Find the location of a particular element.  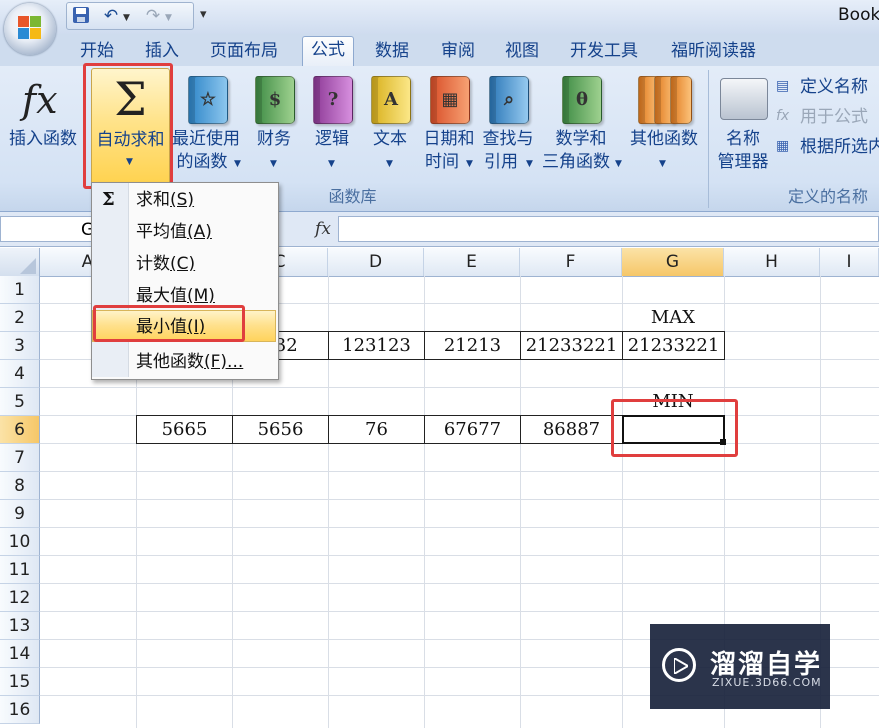

office-button is located at coordinates (30, 29).